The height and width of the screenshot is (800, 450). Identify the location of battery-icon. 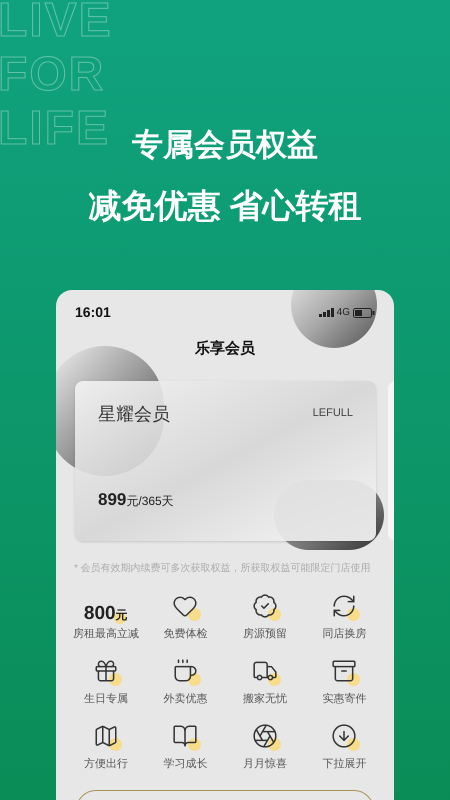
(364, 313).